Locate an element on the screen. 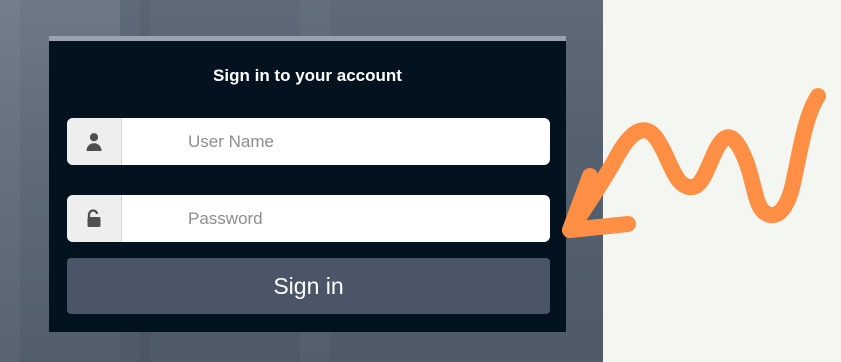  password-icon-addon is located at coordinates (94, 218).